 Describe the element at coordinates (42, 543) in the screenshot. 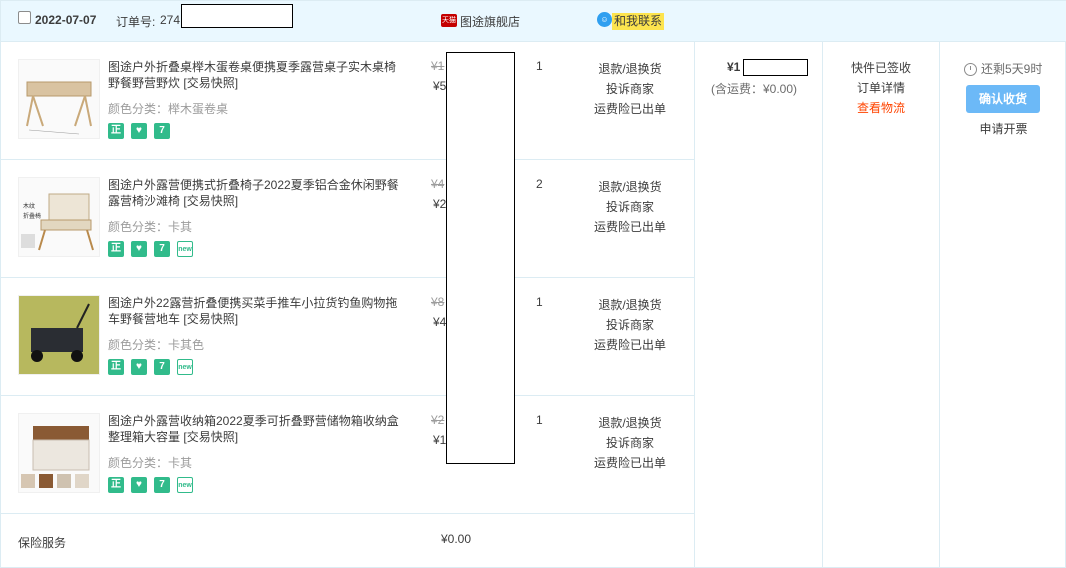

I see `insurance-label: 保险服务` at that location.